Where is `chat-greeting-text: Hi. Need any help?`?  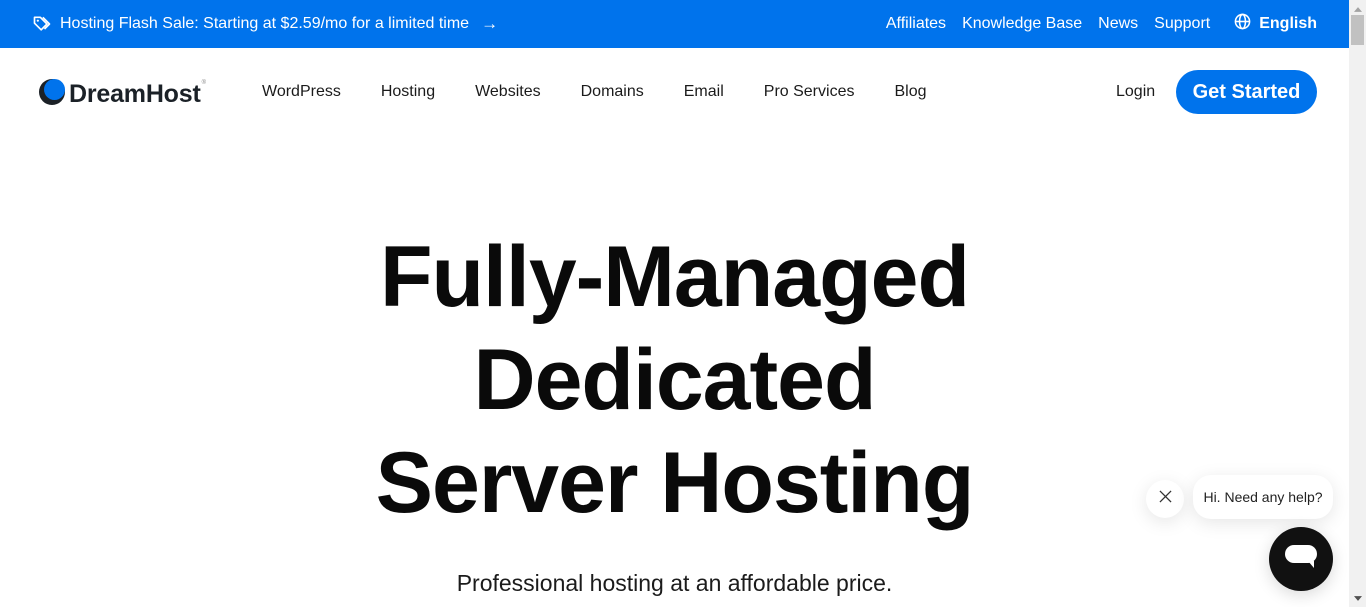 chat-greeting-text: Hi. Need any help? is located at coordinates (1263, 497).